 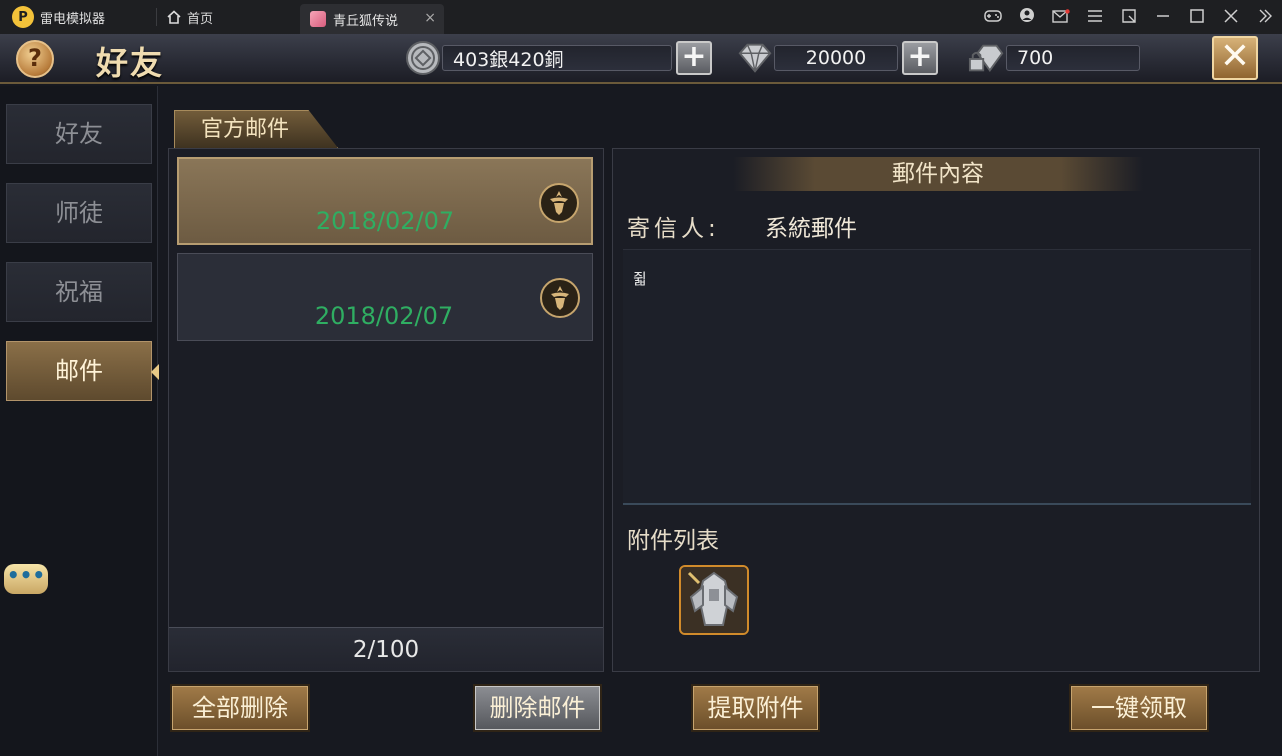 I want to click on float-window-icon, so click(x=1129, y=17).